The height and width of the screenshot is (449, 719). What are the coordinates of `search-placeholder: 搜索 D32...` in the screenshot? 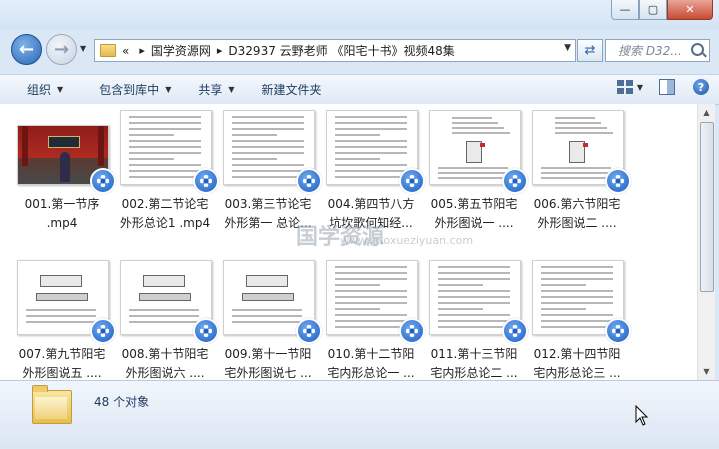 It's located at (650, 51).